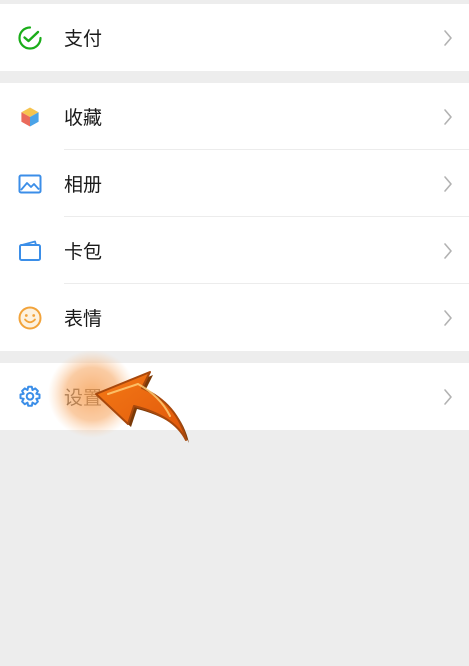 Image resolution: width=469 pixels, height=666 pixels. What do you see at coordinates (83, 252) in the screenshot?
I see `menu-item-label: 卡包` at bounding box center [83, 252].